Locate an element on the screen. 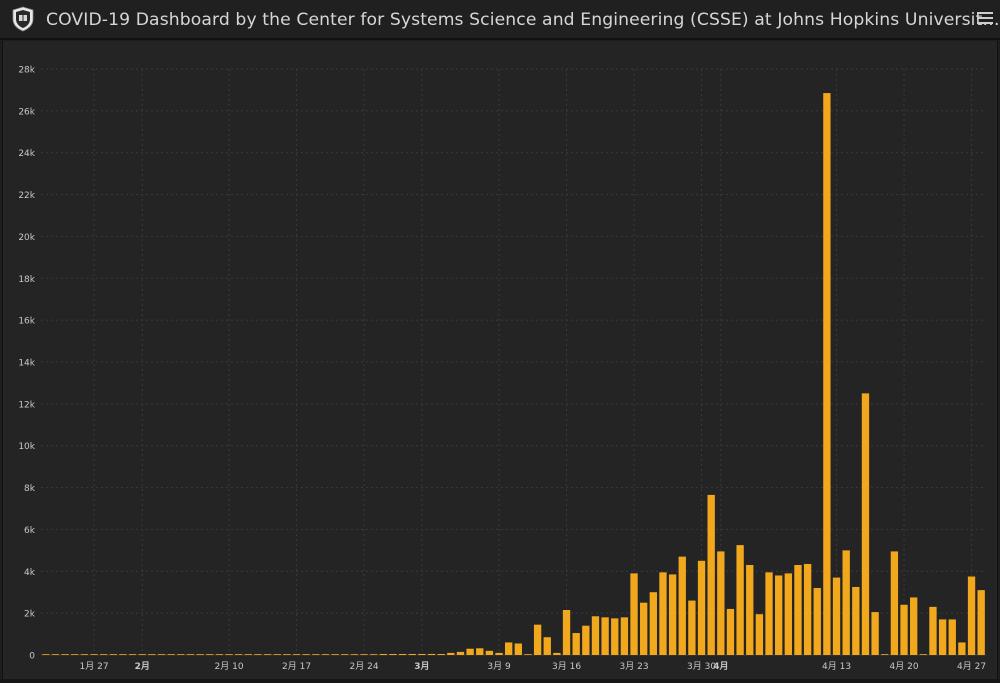  y-tick-label: 28k is located at coordinates (26, 71).